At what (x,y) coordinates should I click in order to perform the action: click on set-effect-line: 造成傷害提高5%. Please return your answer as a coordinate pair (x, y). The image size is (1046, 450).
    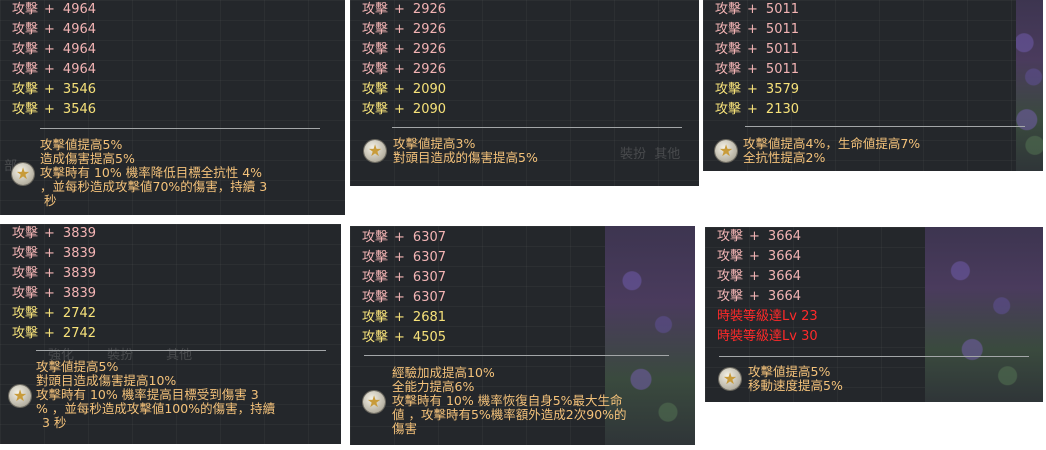
    Looking at the image, I should click on (87, 158).